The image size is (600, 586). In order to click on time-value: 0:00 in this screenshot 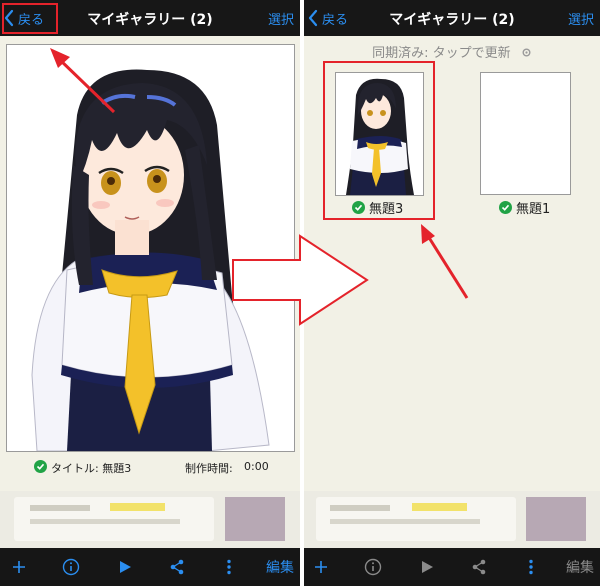, I will do `click(256, 466)`.